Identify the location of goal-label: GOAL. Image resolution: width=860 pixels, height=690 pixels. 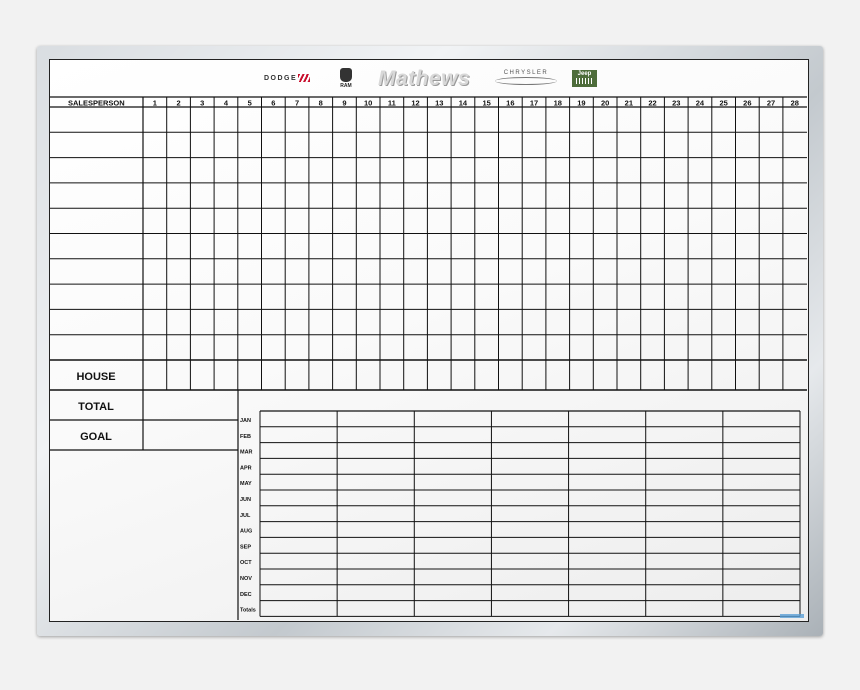
(96, 437).